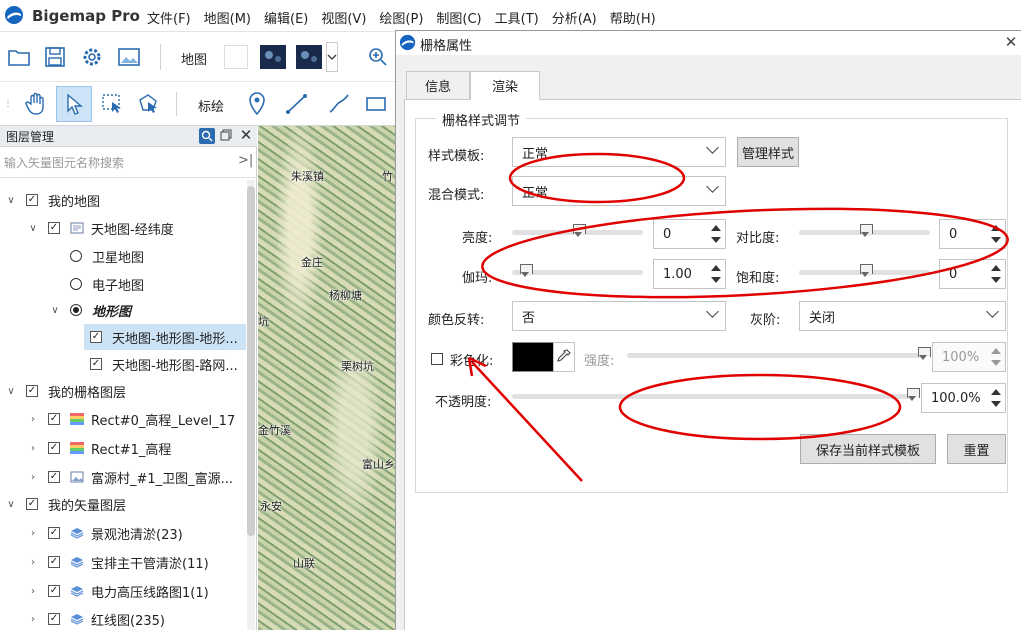 This screenshot has height=630, width=1021. Describe the element at coordinates (227, 17) in the screenshot. I see `menu-map: 地图(M)` at that location.